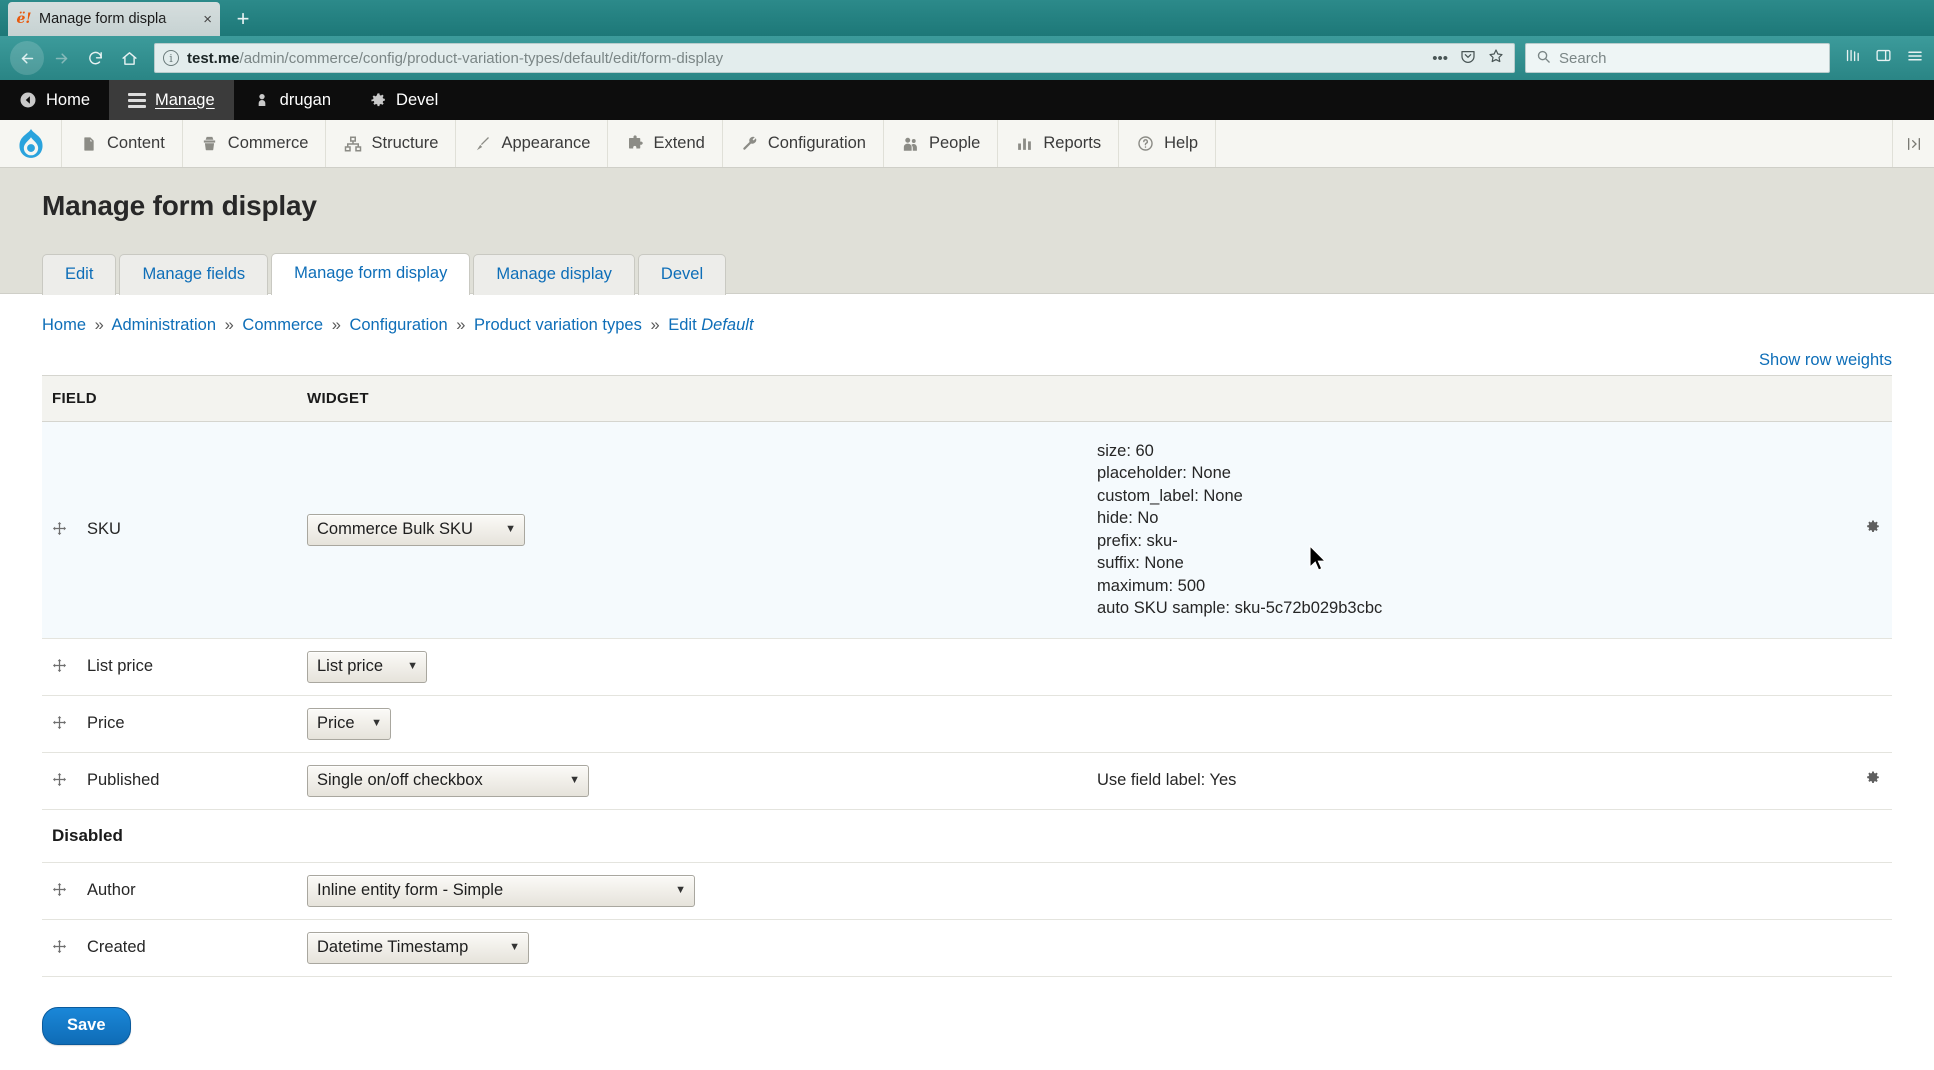 The height and width of the screenshot is (1070, 1934). I want to click on row-field-cell: Price, so click(174, 724).